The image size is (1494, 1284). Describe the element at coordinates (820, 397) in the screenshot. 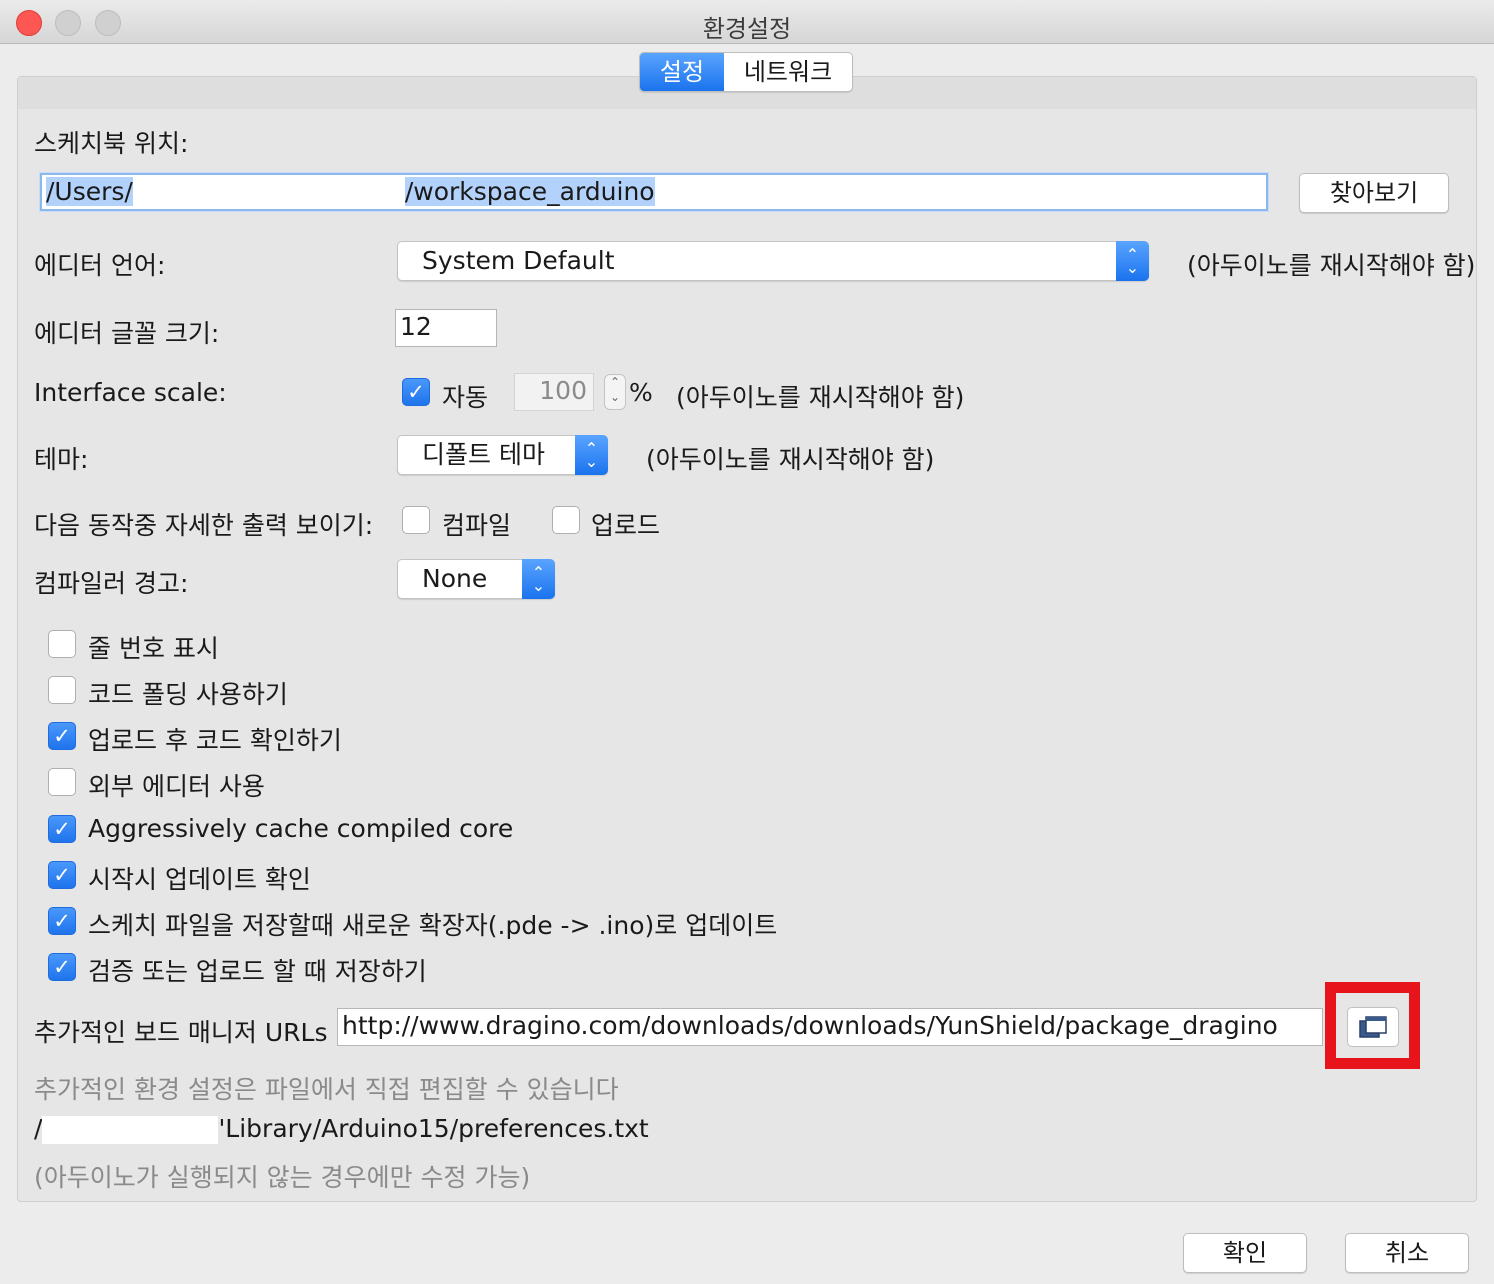

I see `interface-scale-note: (아두이노를 재시작해야 함)` at that location.